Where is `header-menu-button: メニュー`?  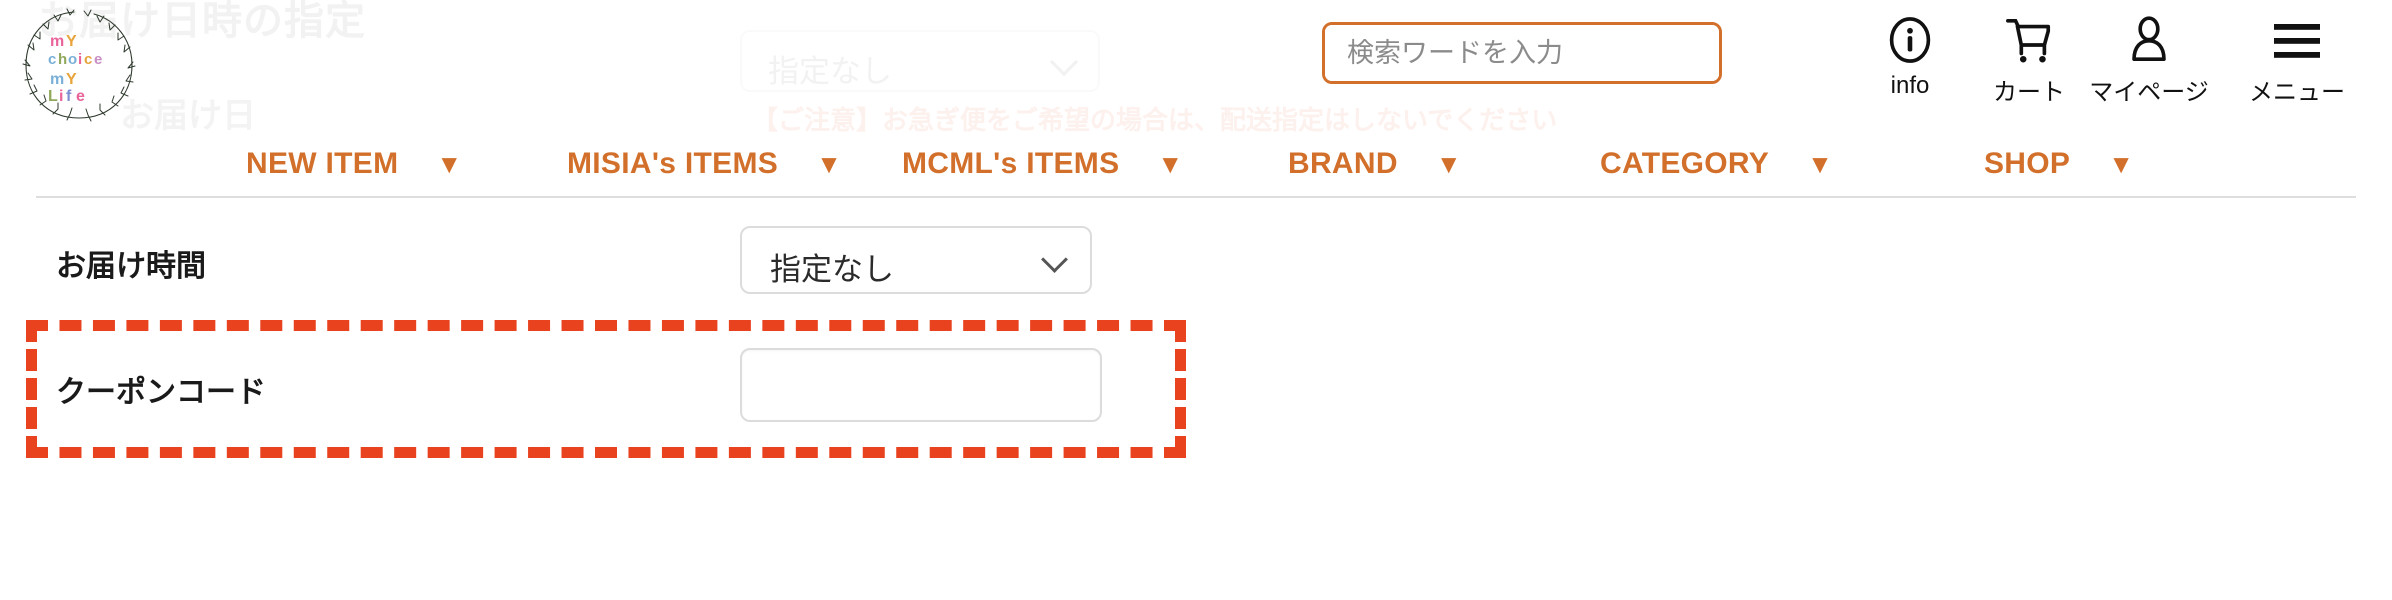
header-menu-button: メニュー is located at coordinates (2297, 60).